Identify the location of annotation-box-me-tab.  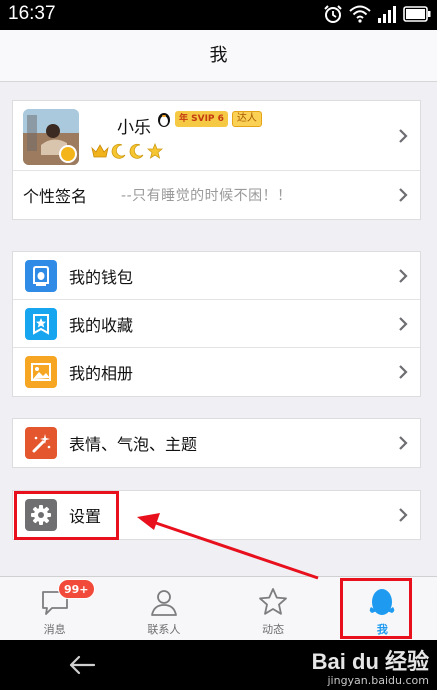
(376, 608).